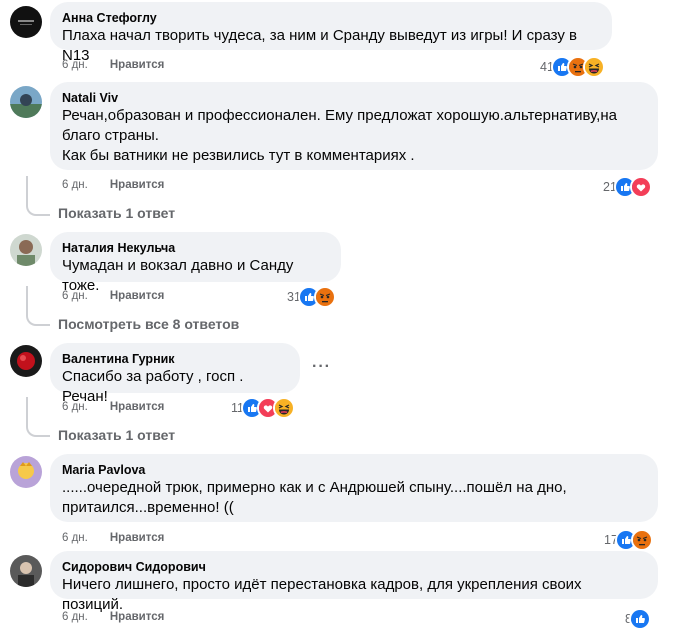  I want to click on comment-author: Анна Стефоглу, so click(331, 18).